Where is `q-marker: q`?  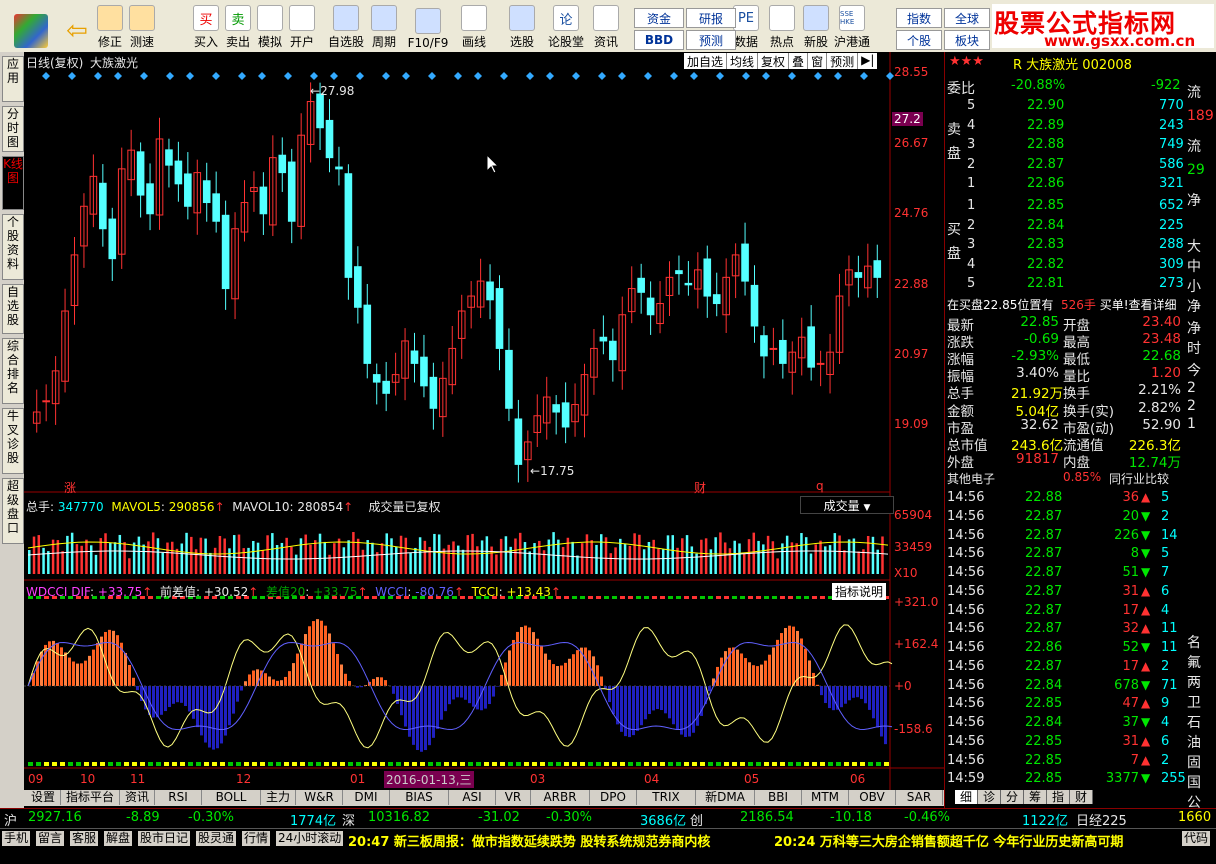
q-marker: q is located at coordinates (820, 486).